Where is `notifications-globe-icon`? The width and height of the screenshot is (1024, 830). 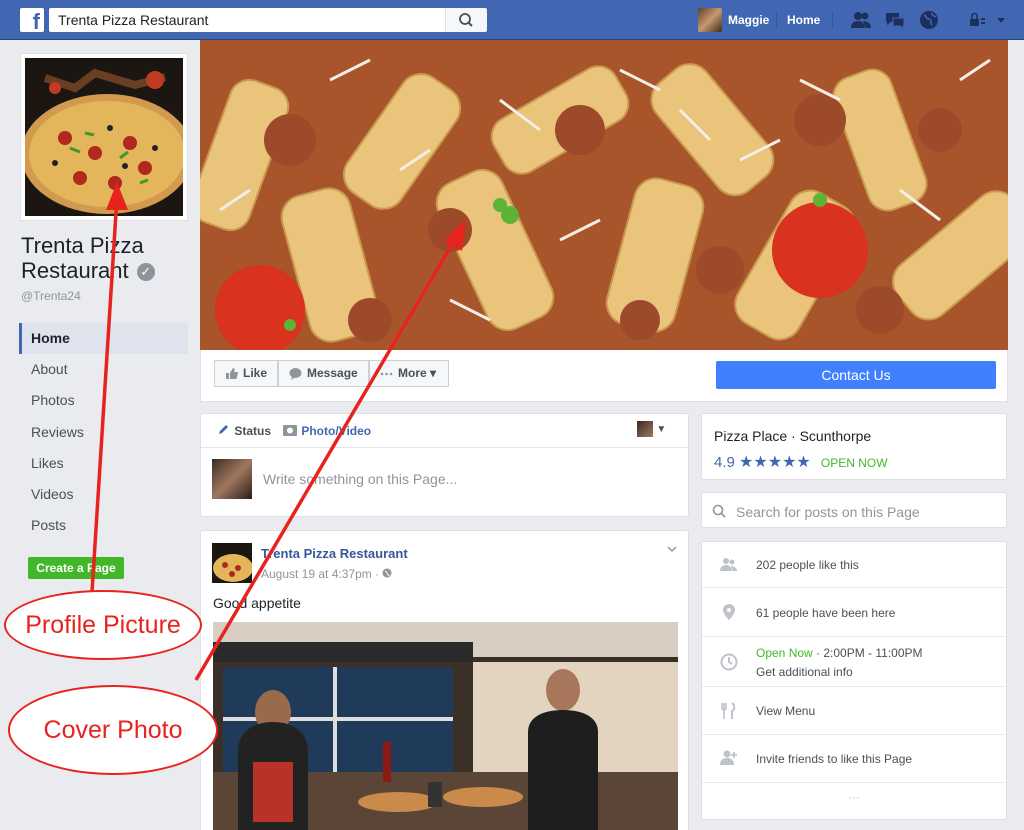
notifications-globe-icon is located at coordinates (929, 20).